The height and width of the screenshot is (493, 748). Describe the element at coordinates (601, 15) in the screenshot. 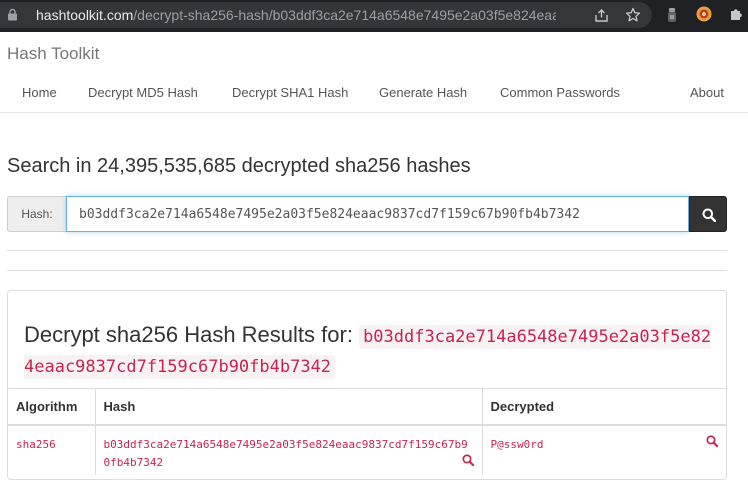

I see `share-icon` at that location.